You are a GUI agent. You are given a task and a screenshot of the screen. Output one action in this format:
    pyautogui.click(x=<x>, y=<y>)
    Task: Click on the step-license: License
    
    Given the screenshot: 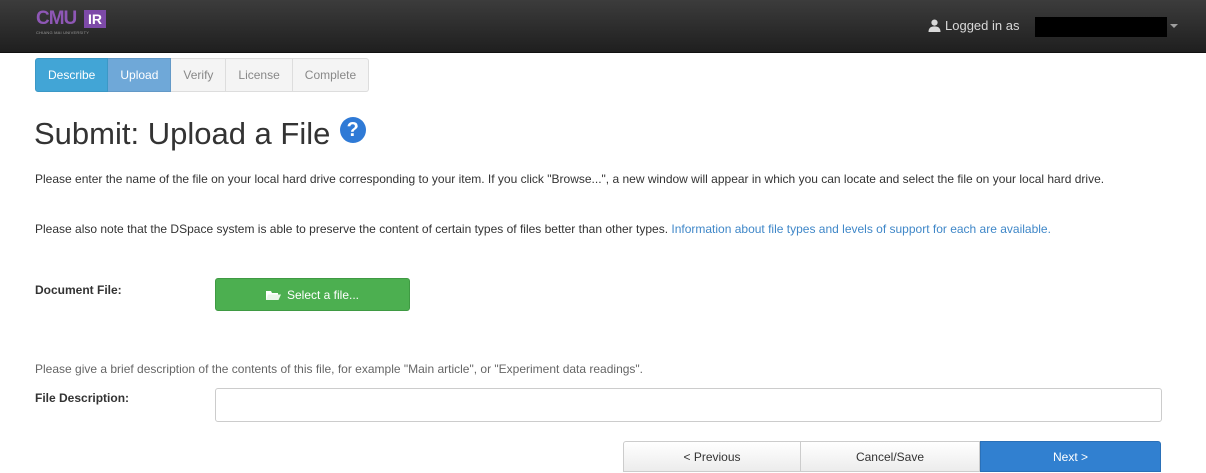 What is the action you would take?
    pyautogui.click(x=259, y=75)
    